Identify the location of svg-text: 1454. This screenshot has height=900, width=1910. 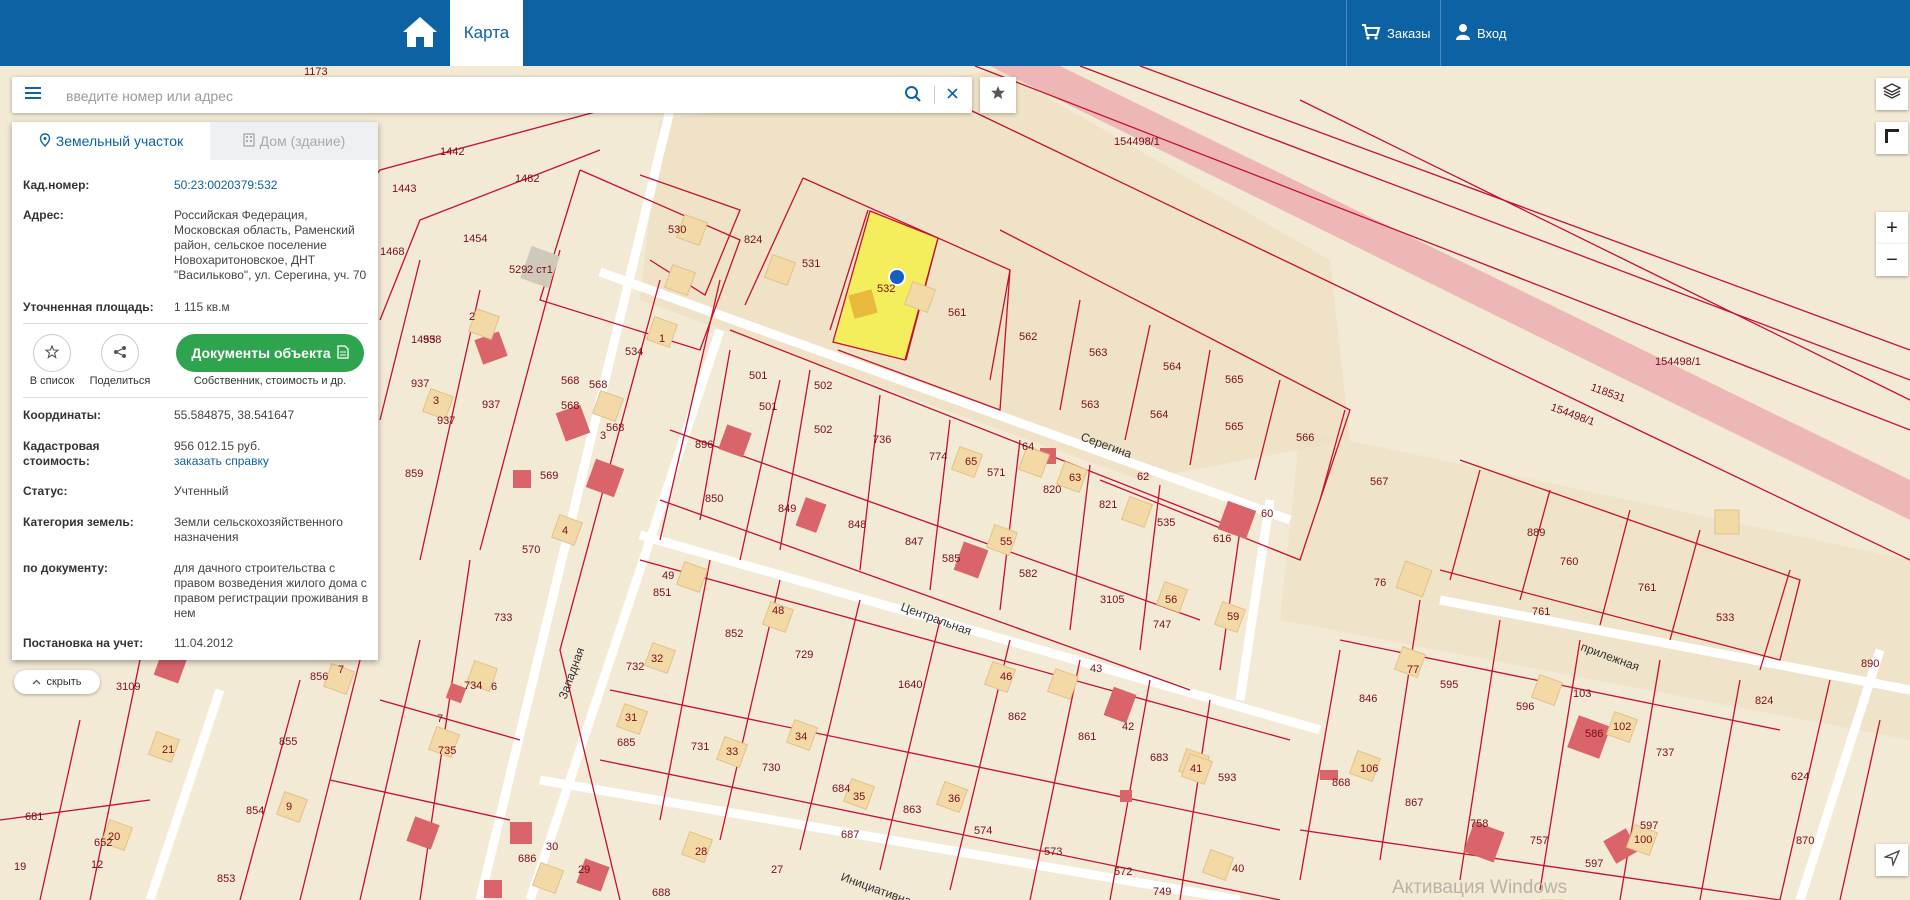
(475, 239).